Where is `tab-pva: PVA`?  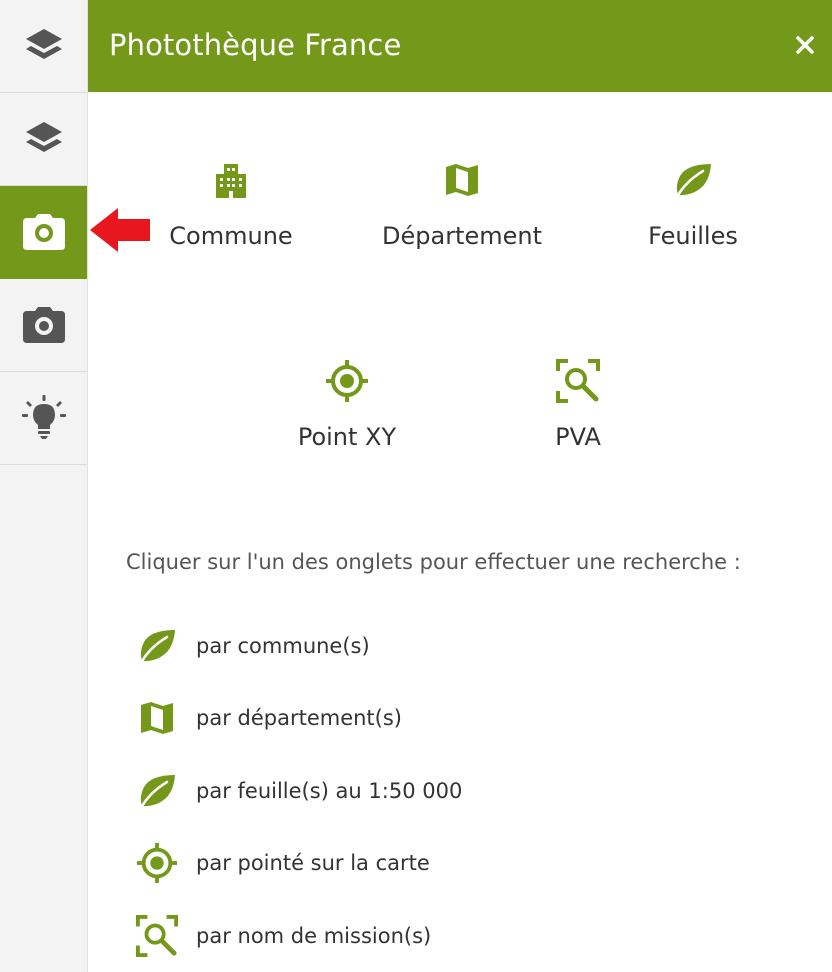
tab-pva: PVA is located at coordinates (578, 405).